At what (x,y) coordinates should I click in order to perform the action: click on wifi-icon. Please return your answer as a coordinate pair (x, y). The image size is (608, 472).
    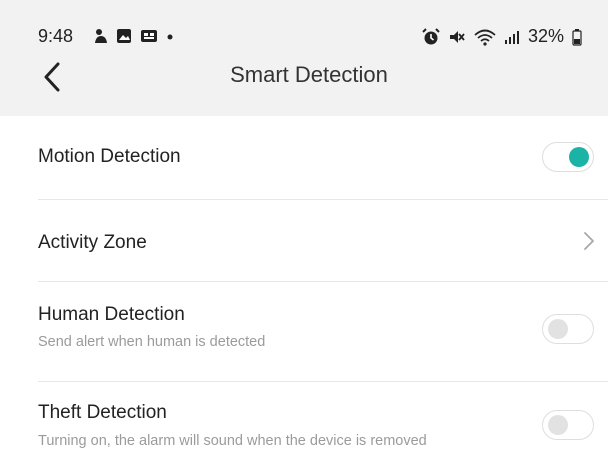
    Looking at the image, I should click on (485, 37).